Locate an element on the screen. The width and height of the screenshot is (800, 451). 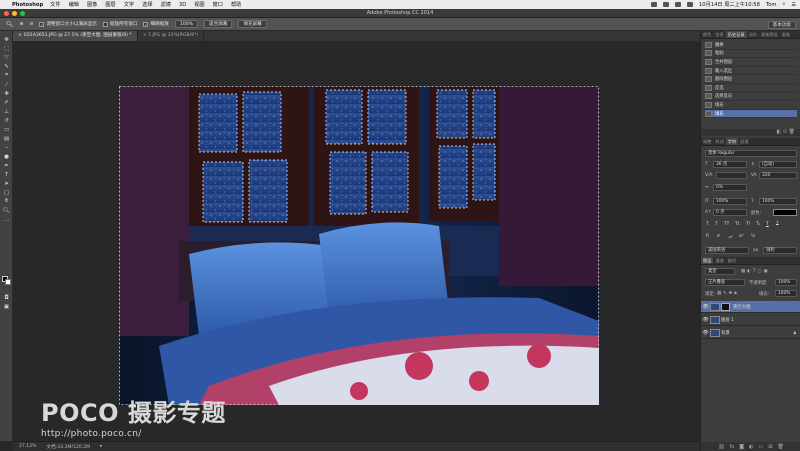
close-window-icon is located at coordinates (6, 13).